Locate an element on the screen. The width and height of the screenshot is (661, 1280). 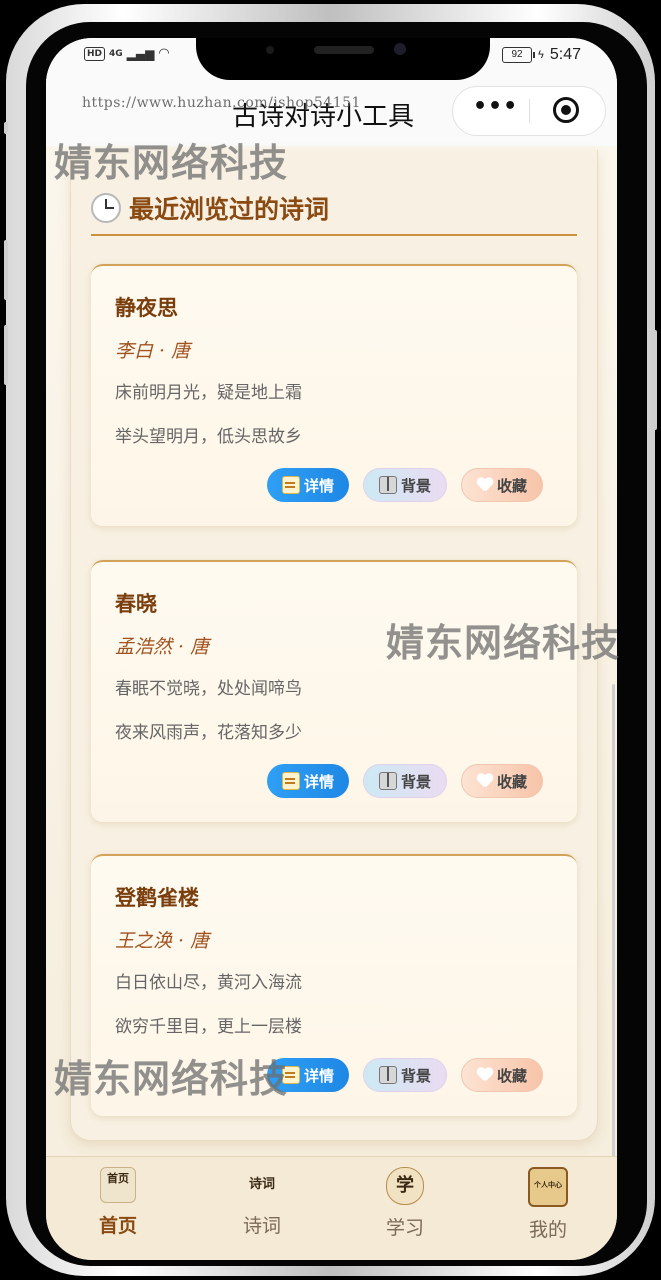
tab-study: 学 学习 is located at coordinates (405, 1203).